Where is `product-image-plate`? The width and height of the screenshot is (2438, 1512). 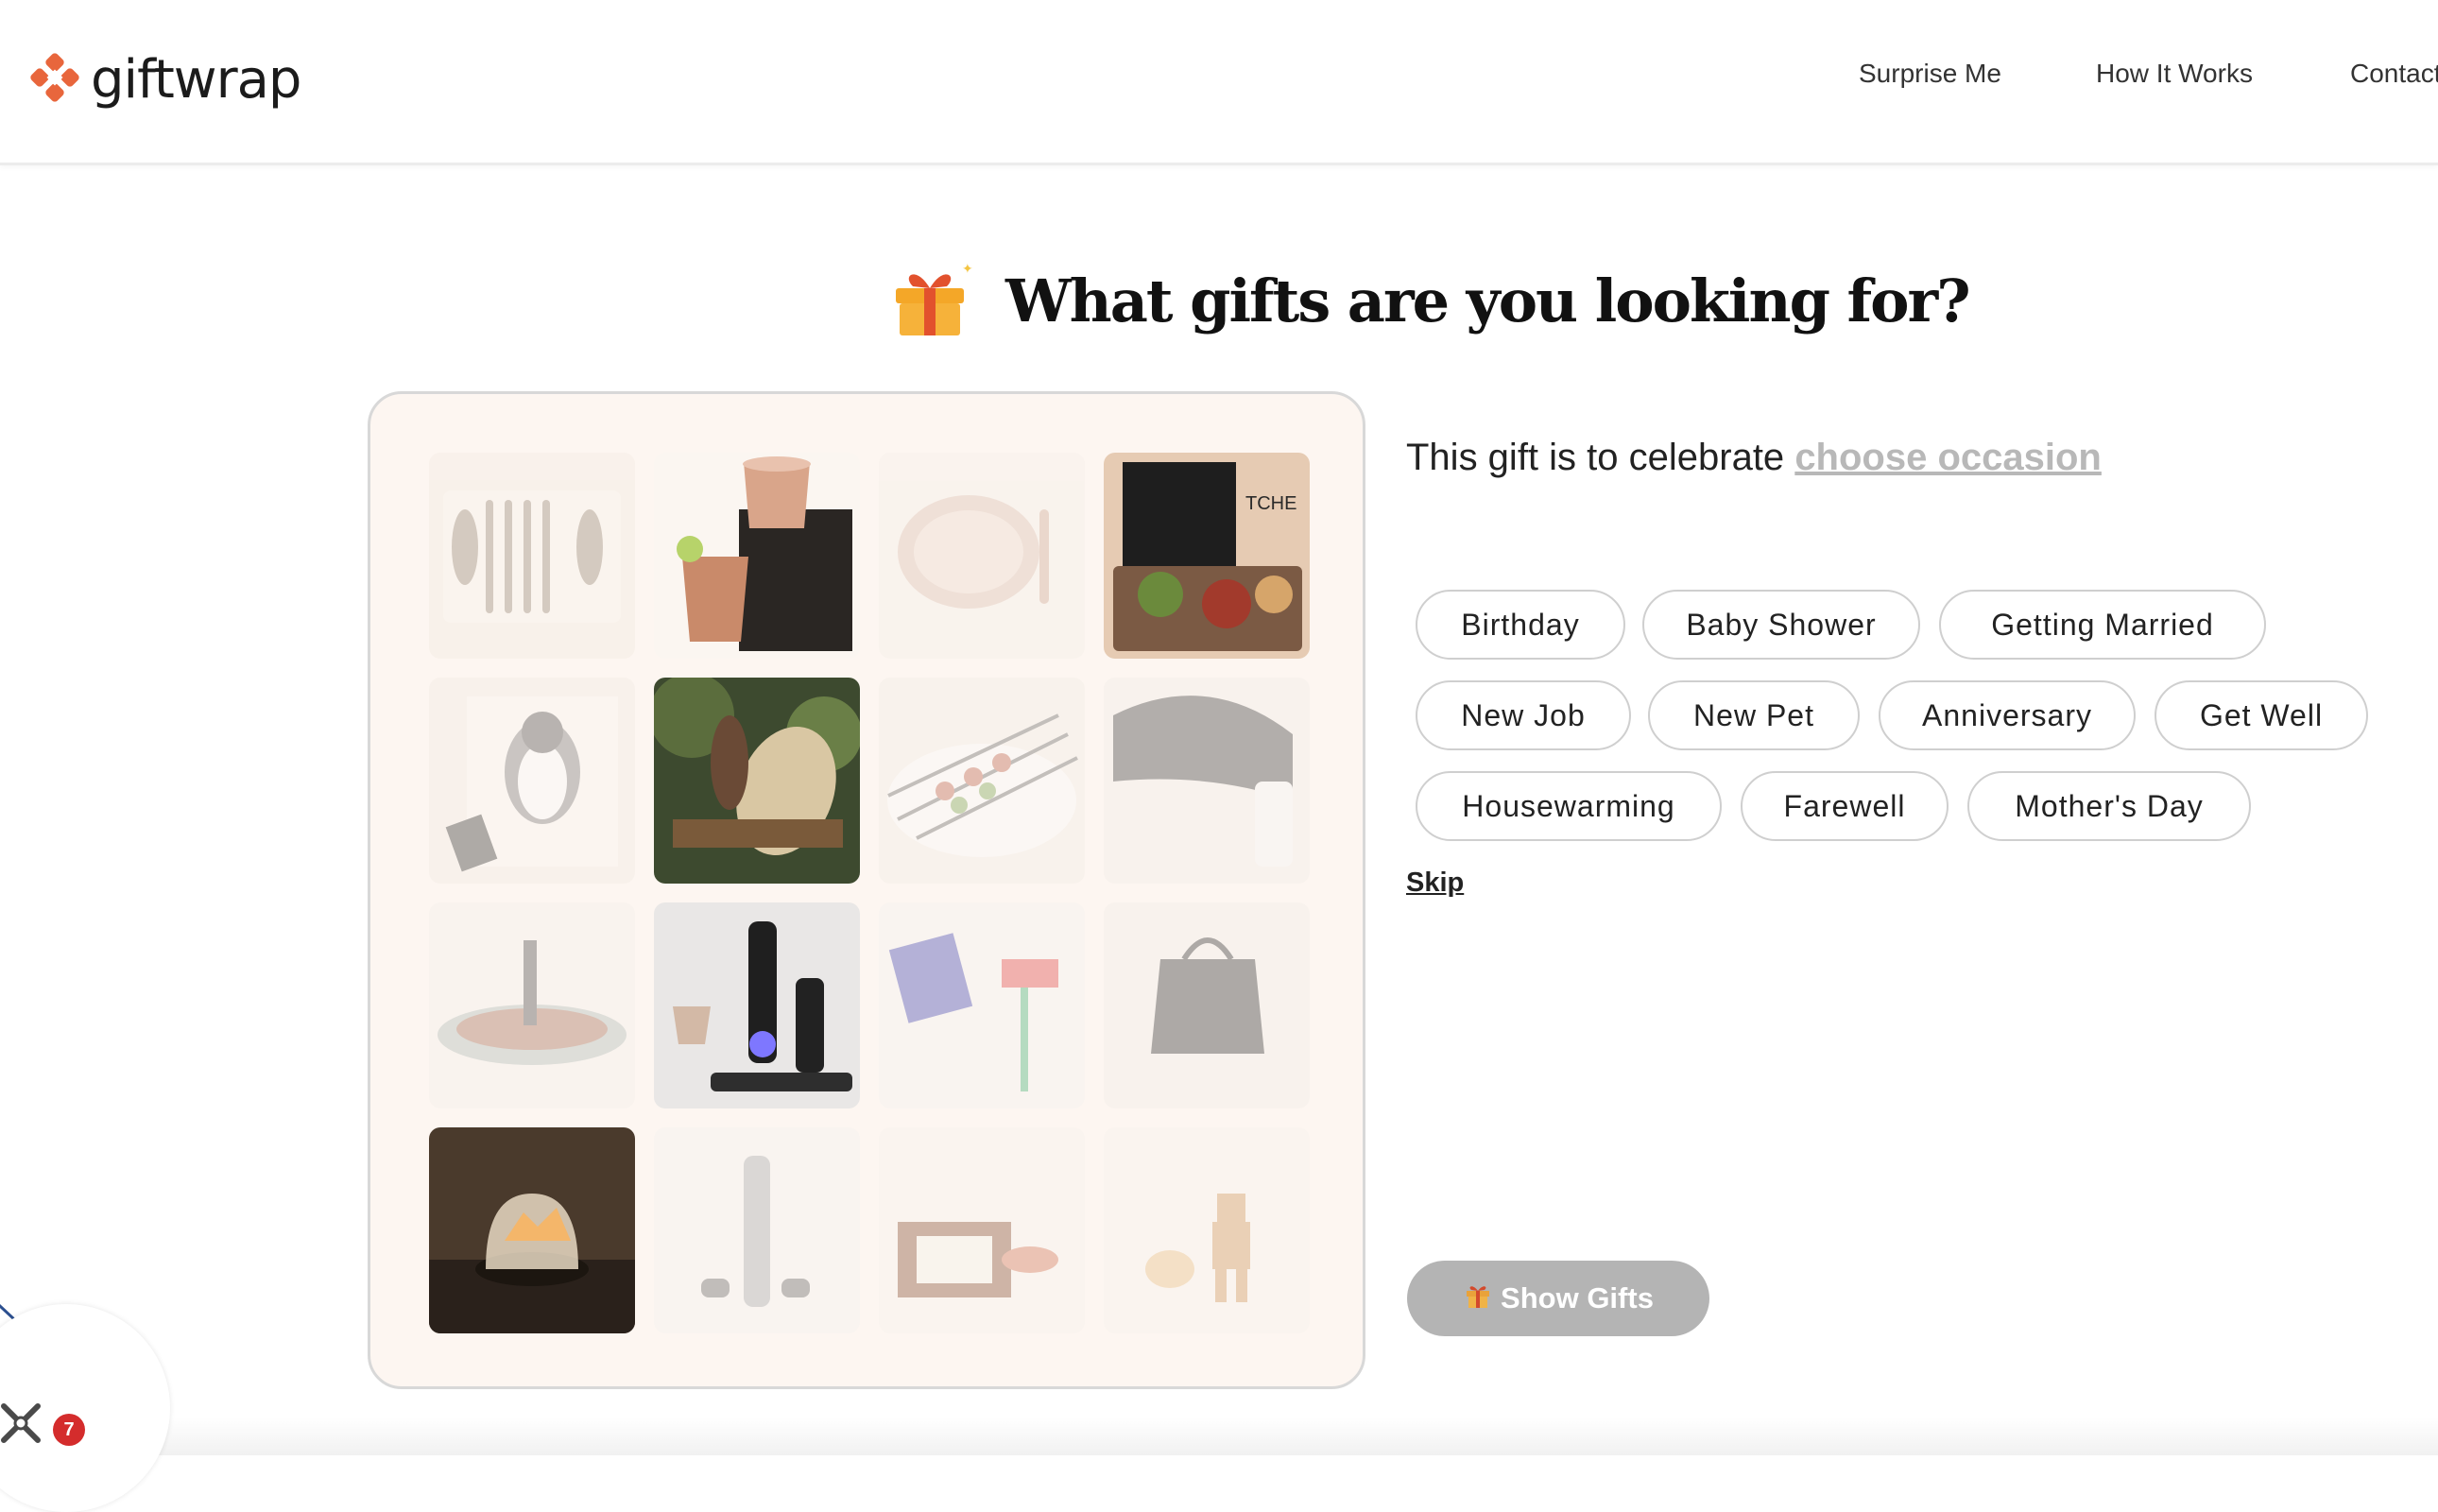
product-image-plate is located at coordinates (982, 556).